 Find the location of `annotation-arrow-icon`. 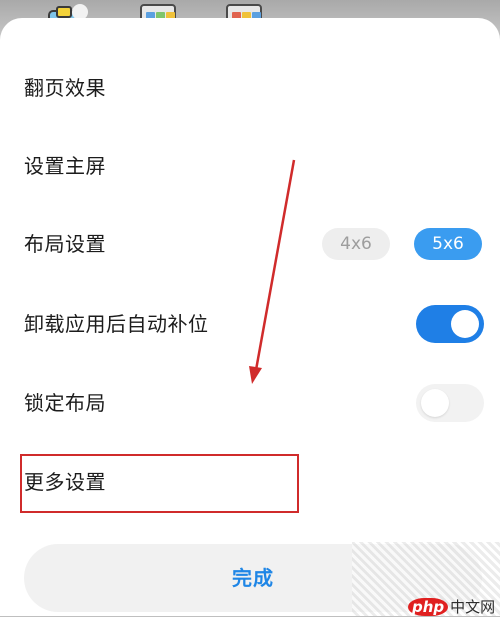

annotation-arrow-icon is located at coordinates (272, 271).